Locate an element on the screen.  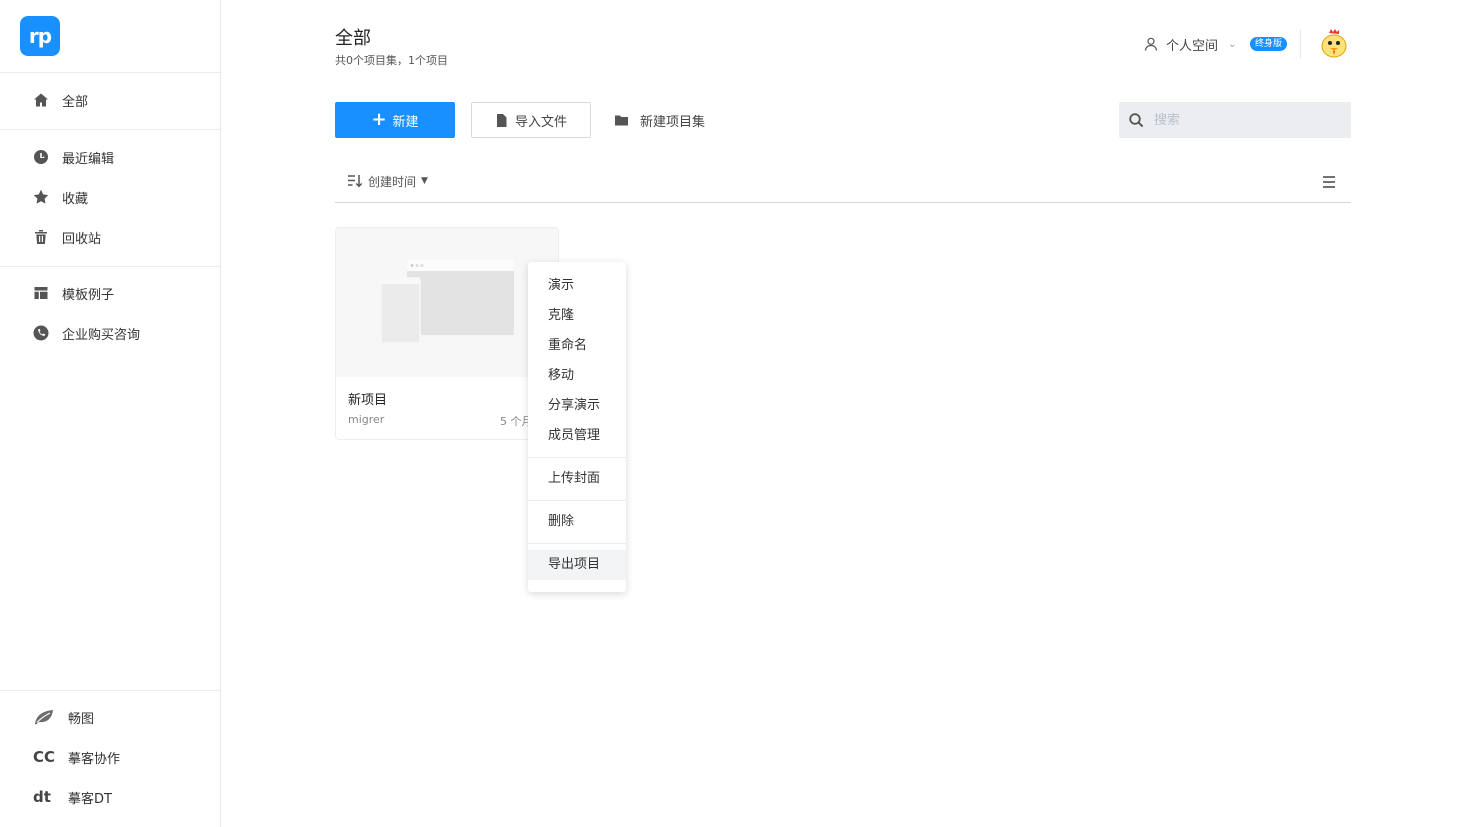
context-menu: 演示 克隆 重命名 移动 分享演示 成员管理 上传封面 删除 导出项目 is located at coordinates (577, 427).